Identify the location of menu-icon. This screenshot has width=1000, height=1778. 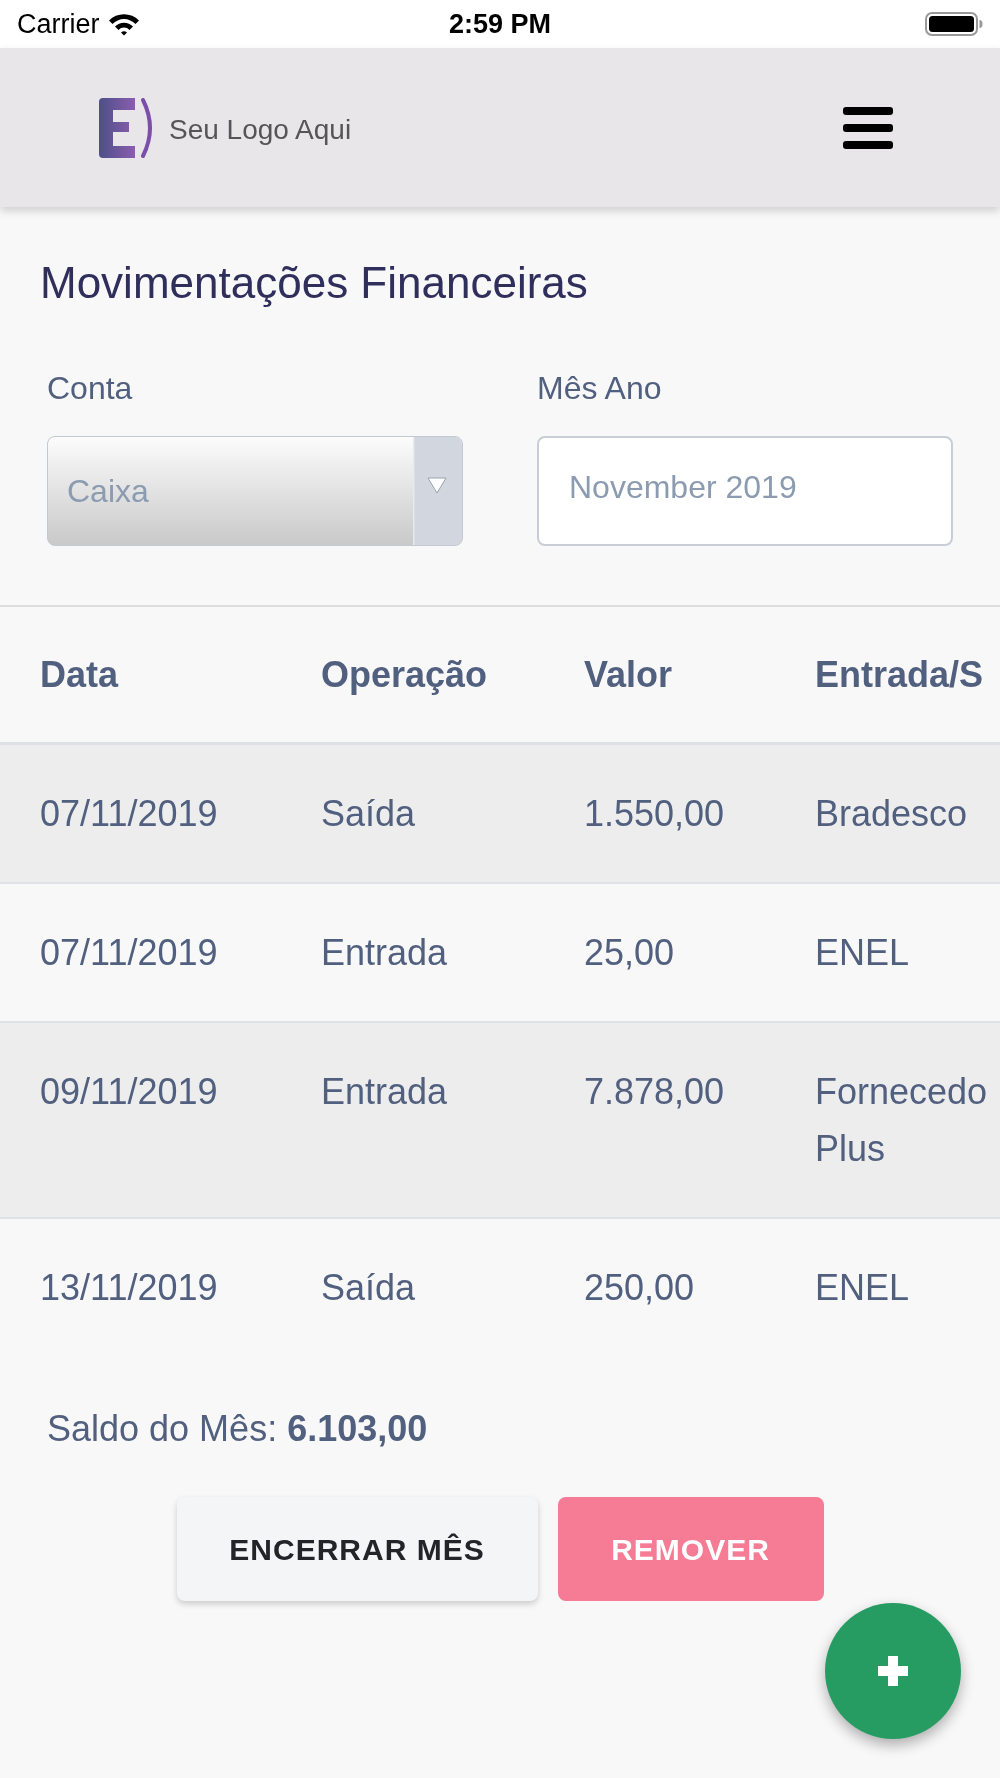
(868, 127).